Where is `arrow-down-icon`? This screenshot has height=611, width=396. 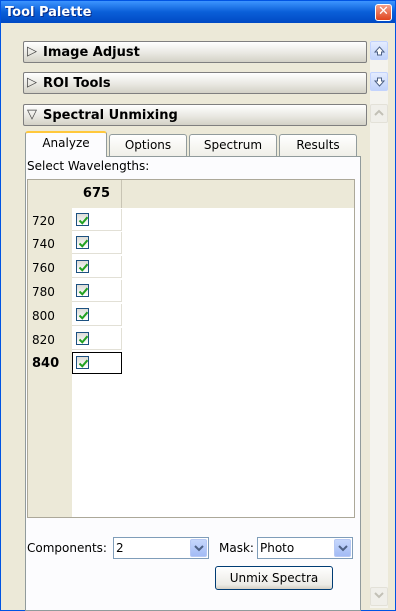 arrow-down-icon is located at coordinates (379, 82).